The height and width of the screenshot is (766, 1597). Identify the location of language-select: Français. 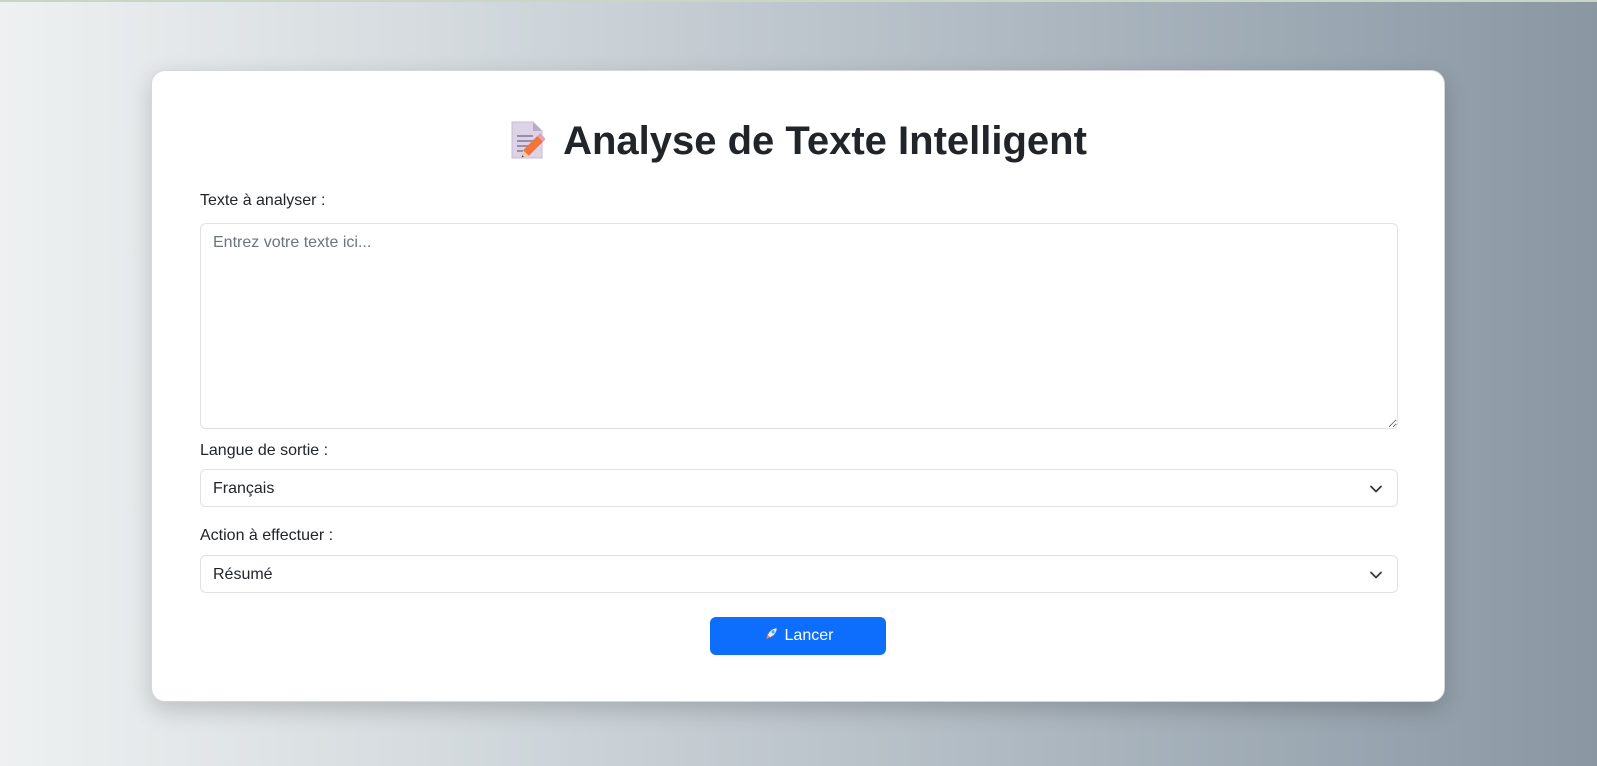
(799, 488).